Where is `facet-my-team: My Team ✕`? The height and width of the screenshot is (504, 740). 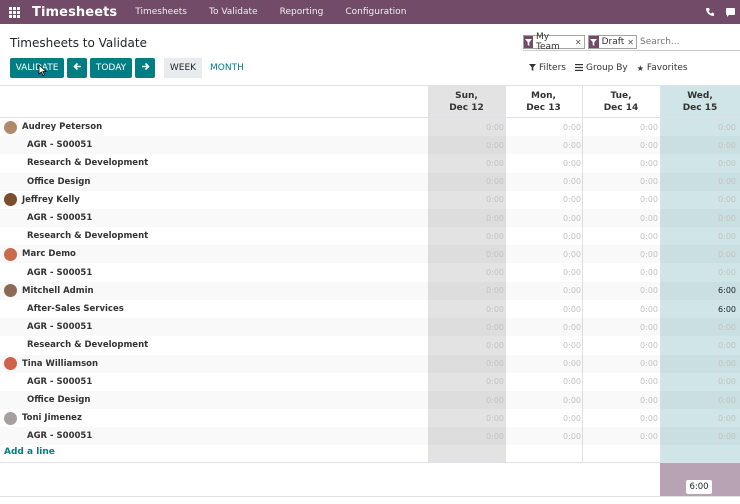
facet-my-team: My Team ✕ is located at coordinates (554, 42).